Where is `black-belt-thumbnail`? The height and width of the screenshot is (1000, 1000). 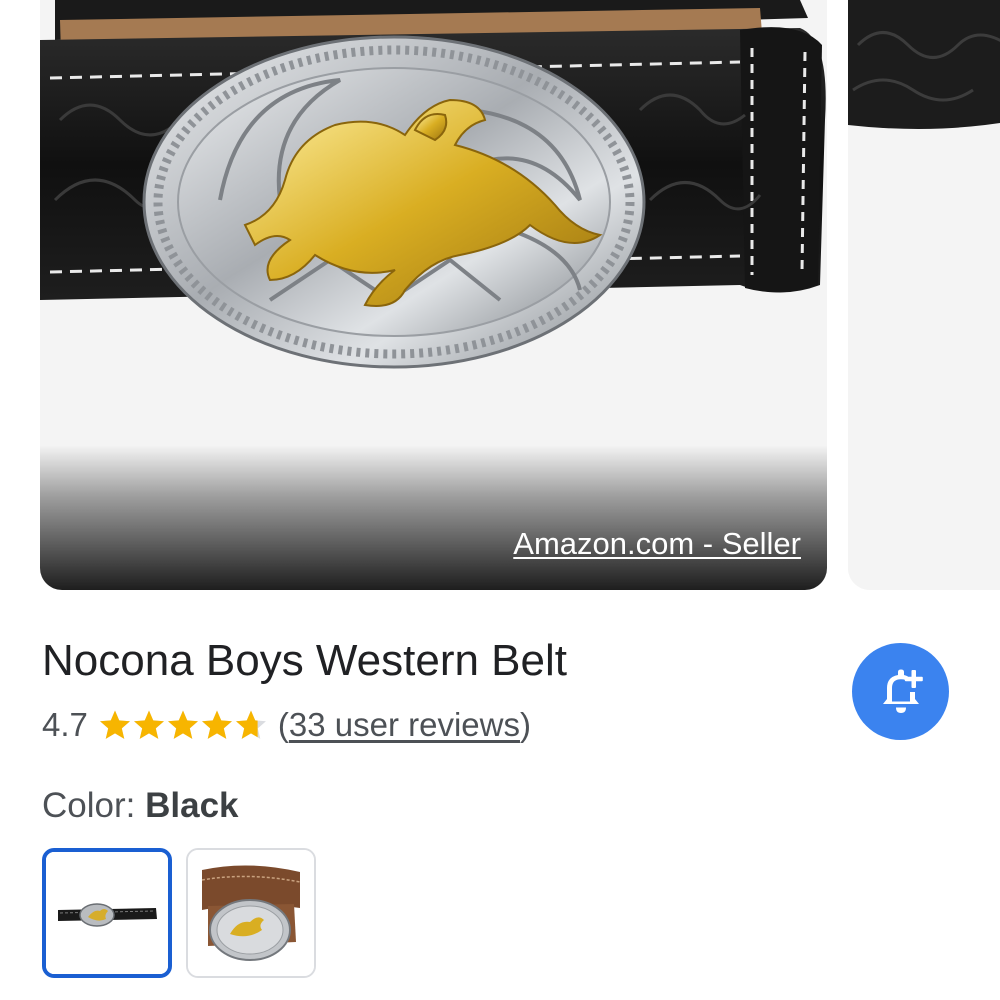 black-belt-thumbnail is located at coordinates (107, 913).